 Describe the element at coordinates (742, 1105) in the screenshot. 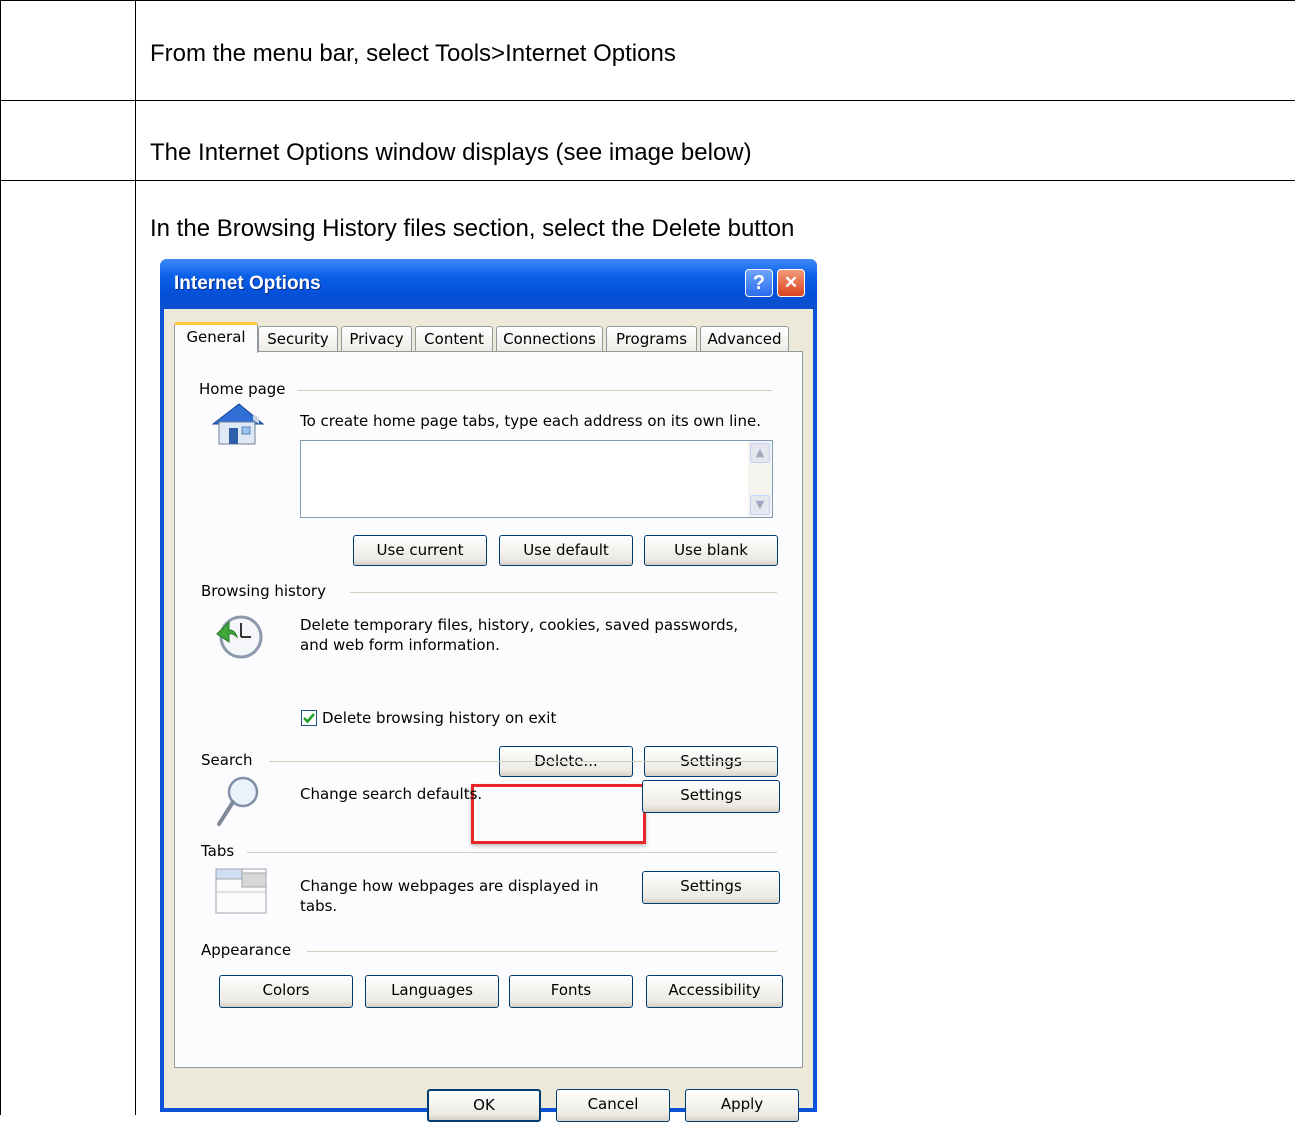

I see `apply-button: Apply` at that location.